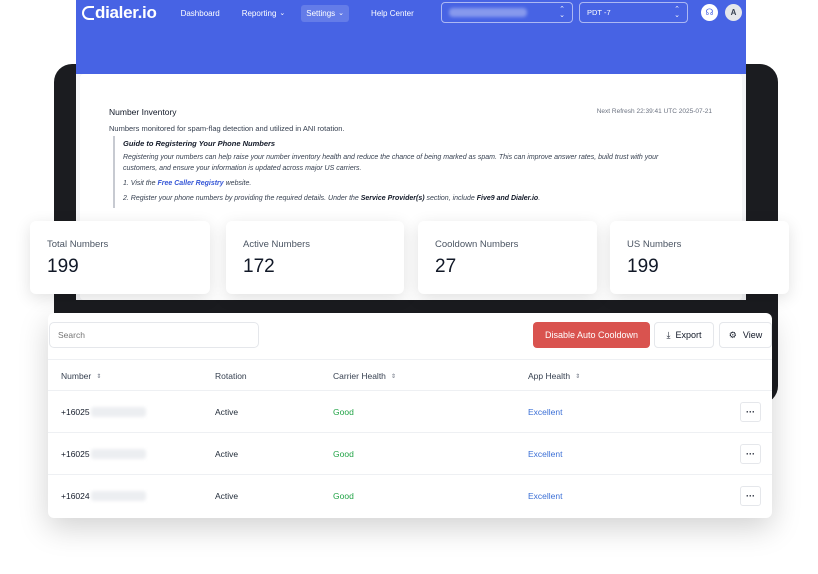 The height and width of the screenshot is (574, 818). I want to click on stat-label: Active Numbers, so click(277, 244).